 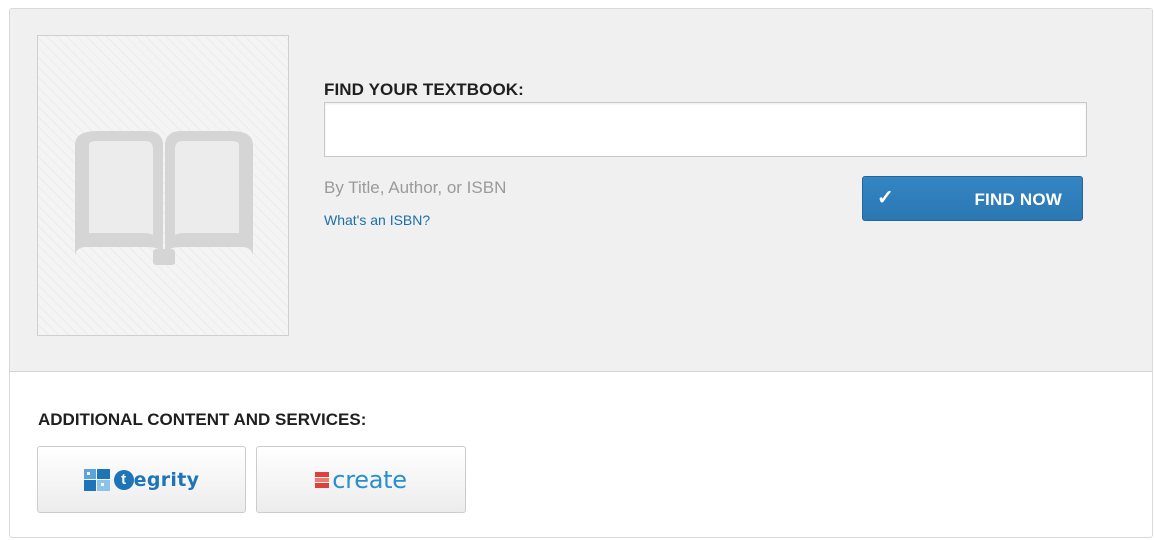 I want to click on open-book-icon, so click(x=164, y=198).